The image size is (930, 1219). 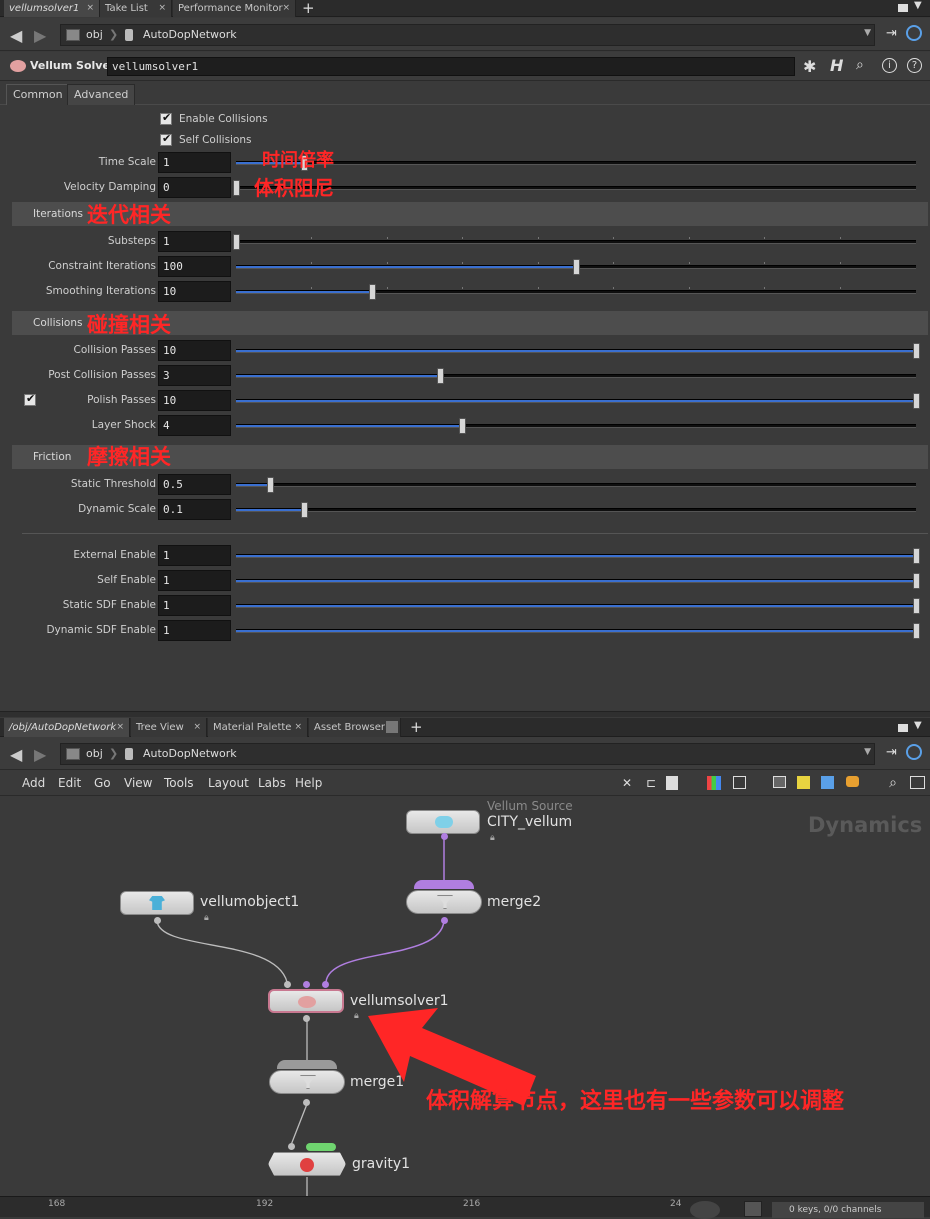 I want to click on info-icon: i, so click(x=889, y=65).